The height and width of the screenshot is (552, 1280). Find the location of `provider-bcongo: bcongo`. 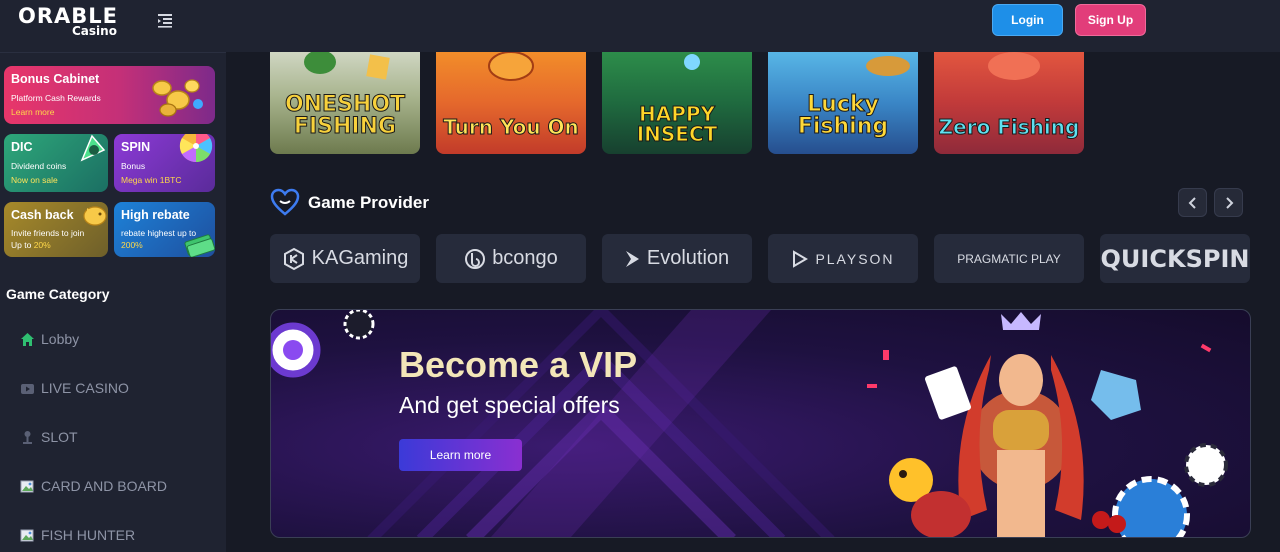

provider-bcongo: bcongo is located at coordinates (511, 258).